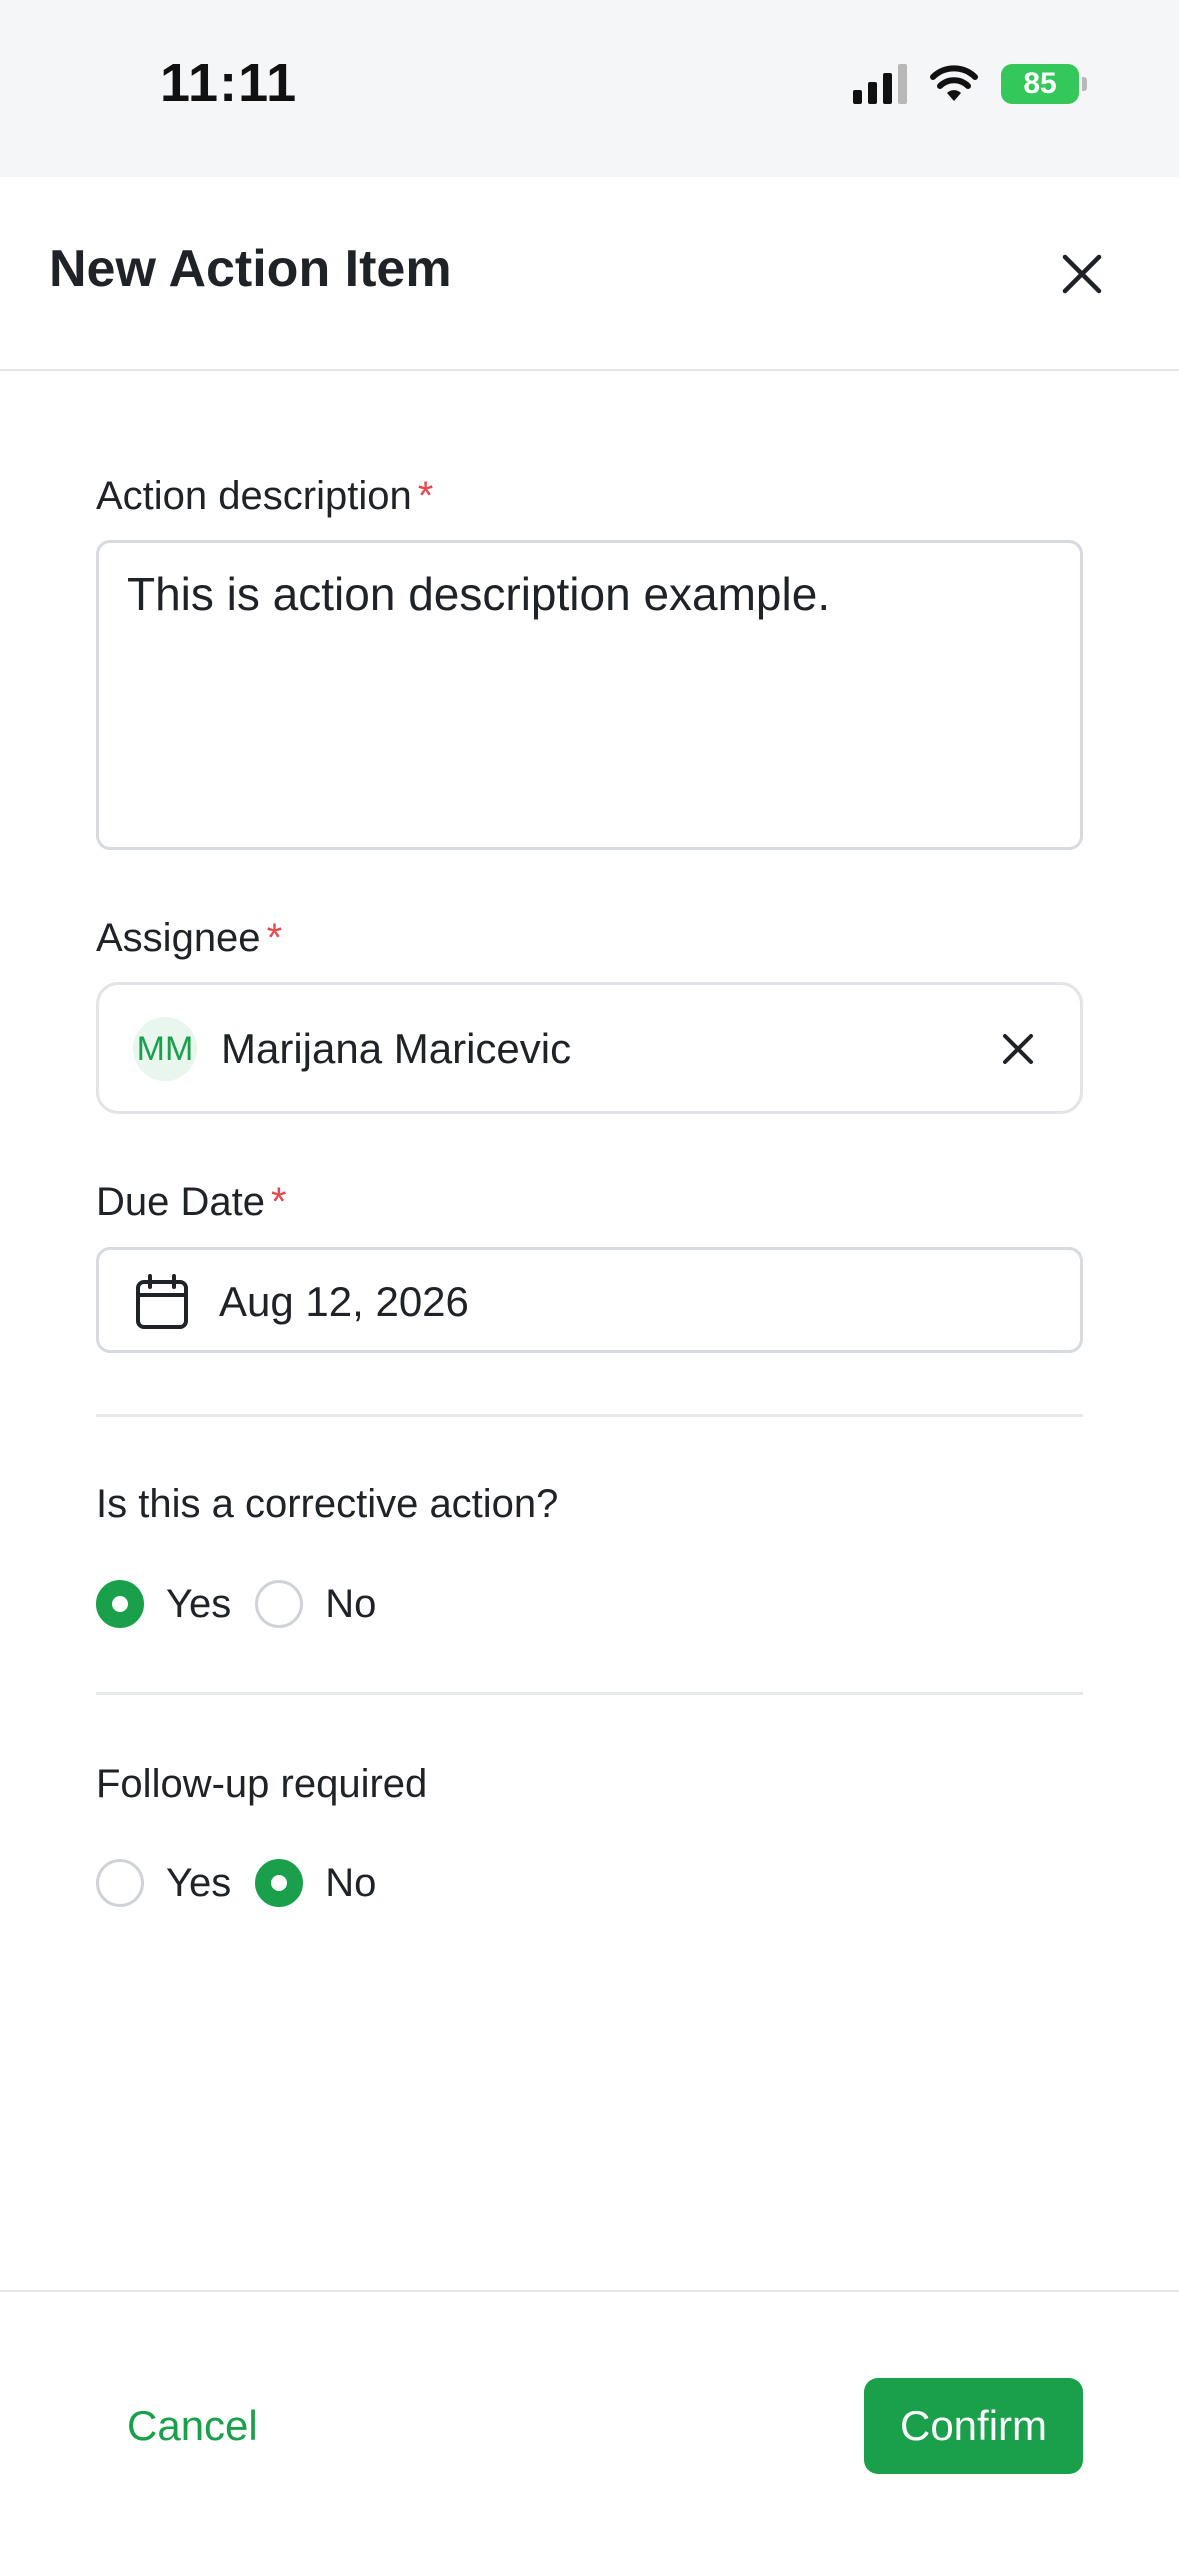 The height and width of the screenshot is (2556, 1179). Describe the element at coordinates (954, 83) in the screenshot. I see `wifi-icon` at that location.